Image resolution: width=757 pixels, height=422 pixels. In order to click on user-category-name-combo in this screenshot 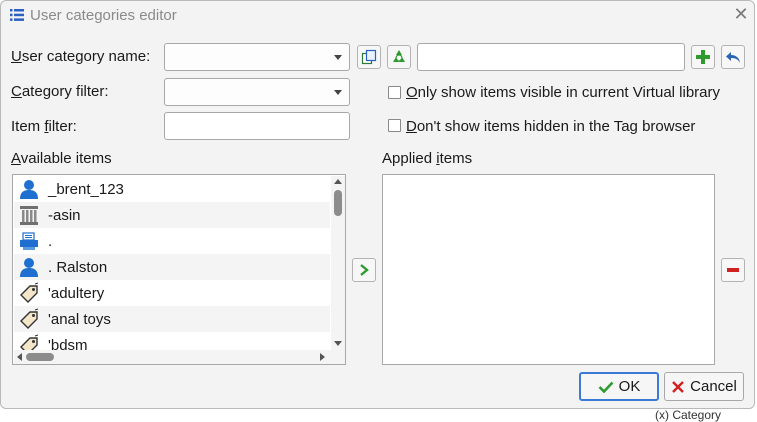, I will do `click(257, 57)`.